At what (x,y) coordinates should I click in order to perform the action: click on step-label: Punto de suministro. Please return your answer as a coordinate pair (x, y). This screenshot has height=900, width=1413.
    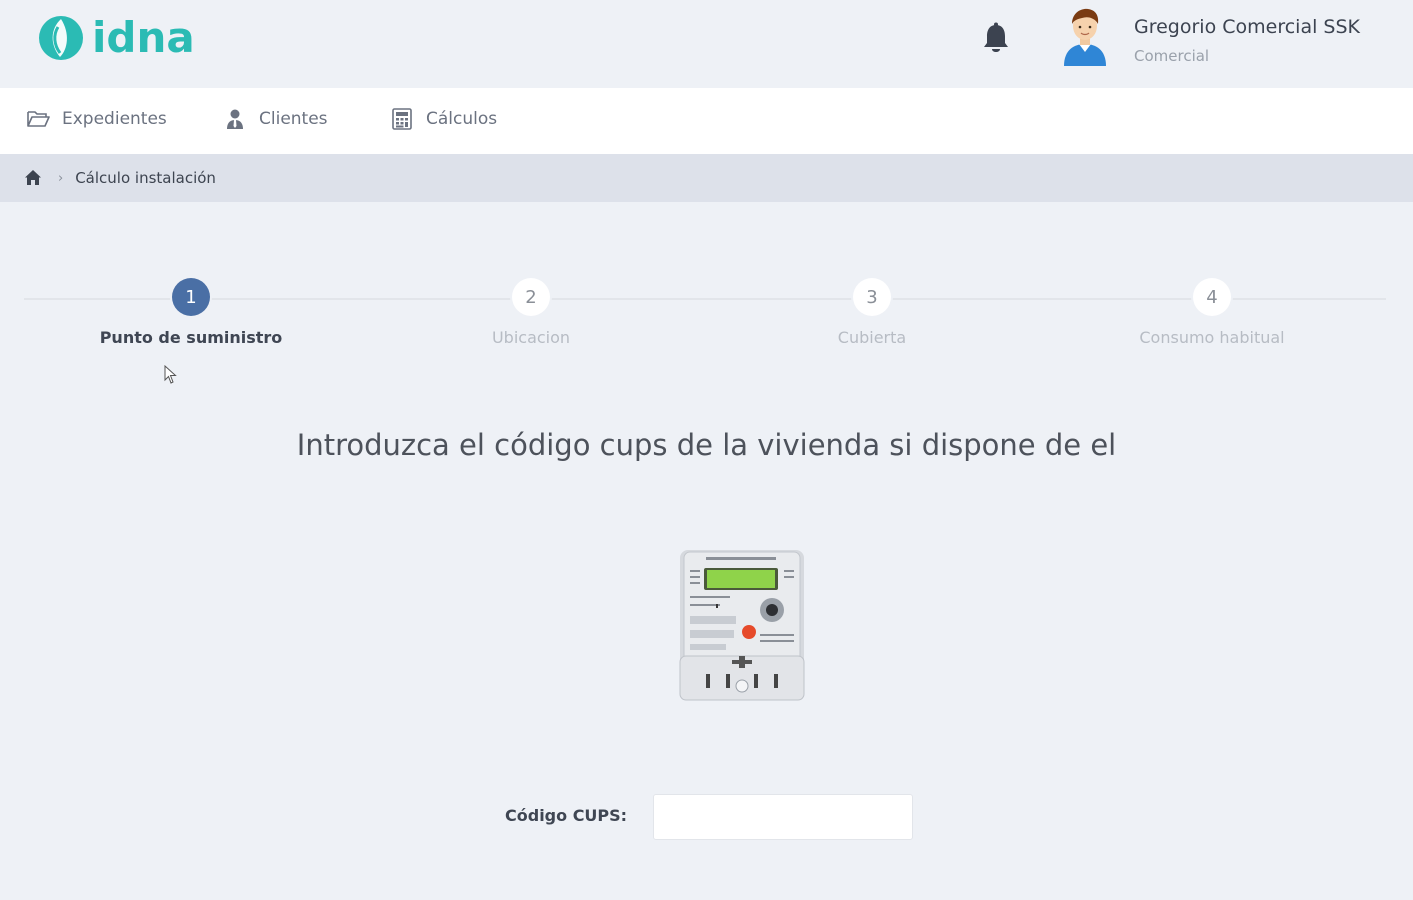
    Looking at the image, I should click on (191, 337).